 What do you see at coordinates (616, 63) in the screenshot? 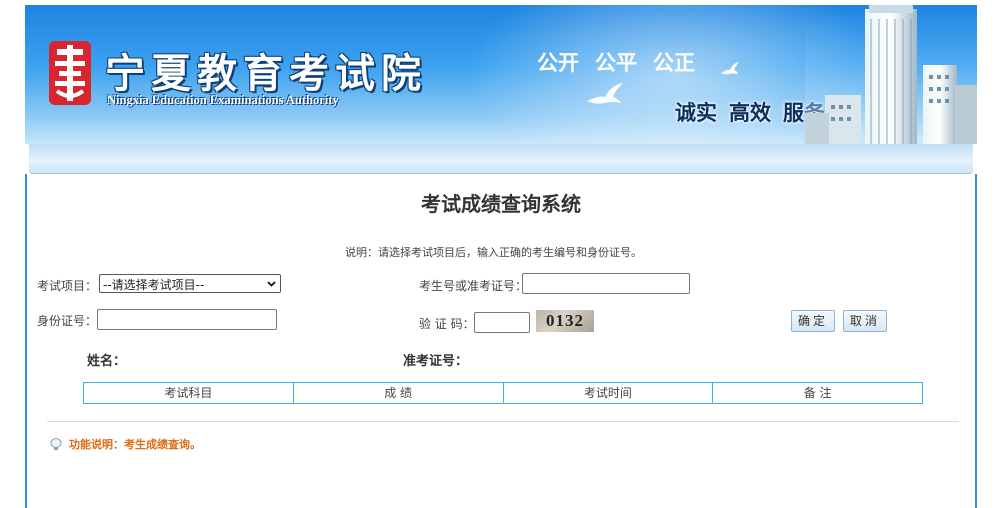
I see `slogan-fair: 公平` at bounding box center [616, 63].